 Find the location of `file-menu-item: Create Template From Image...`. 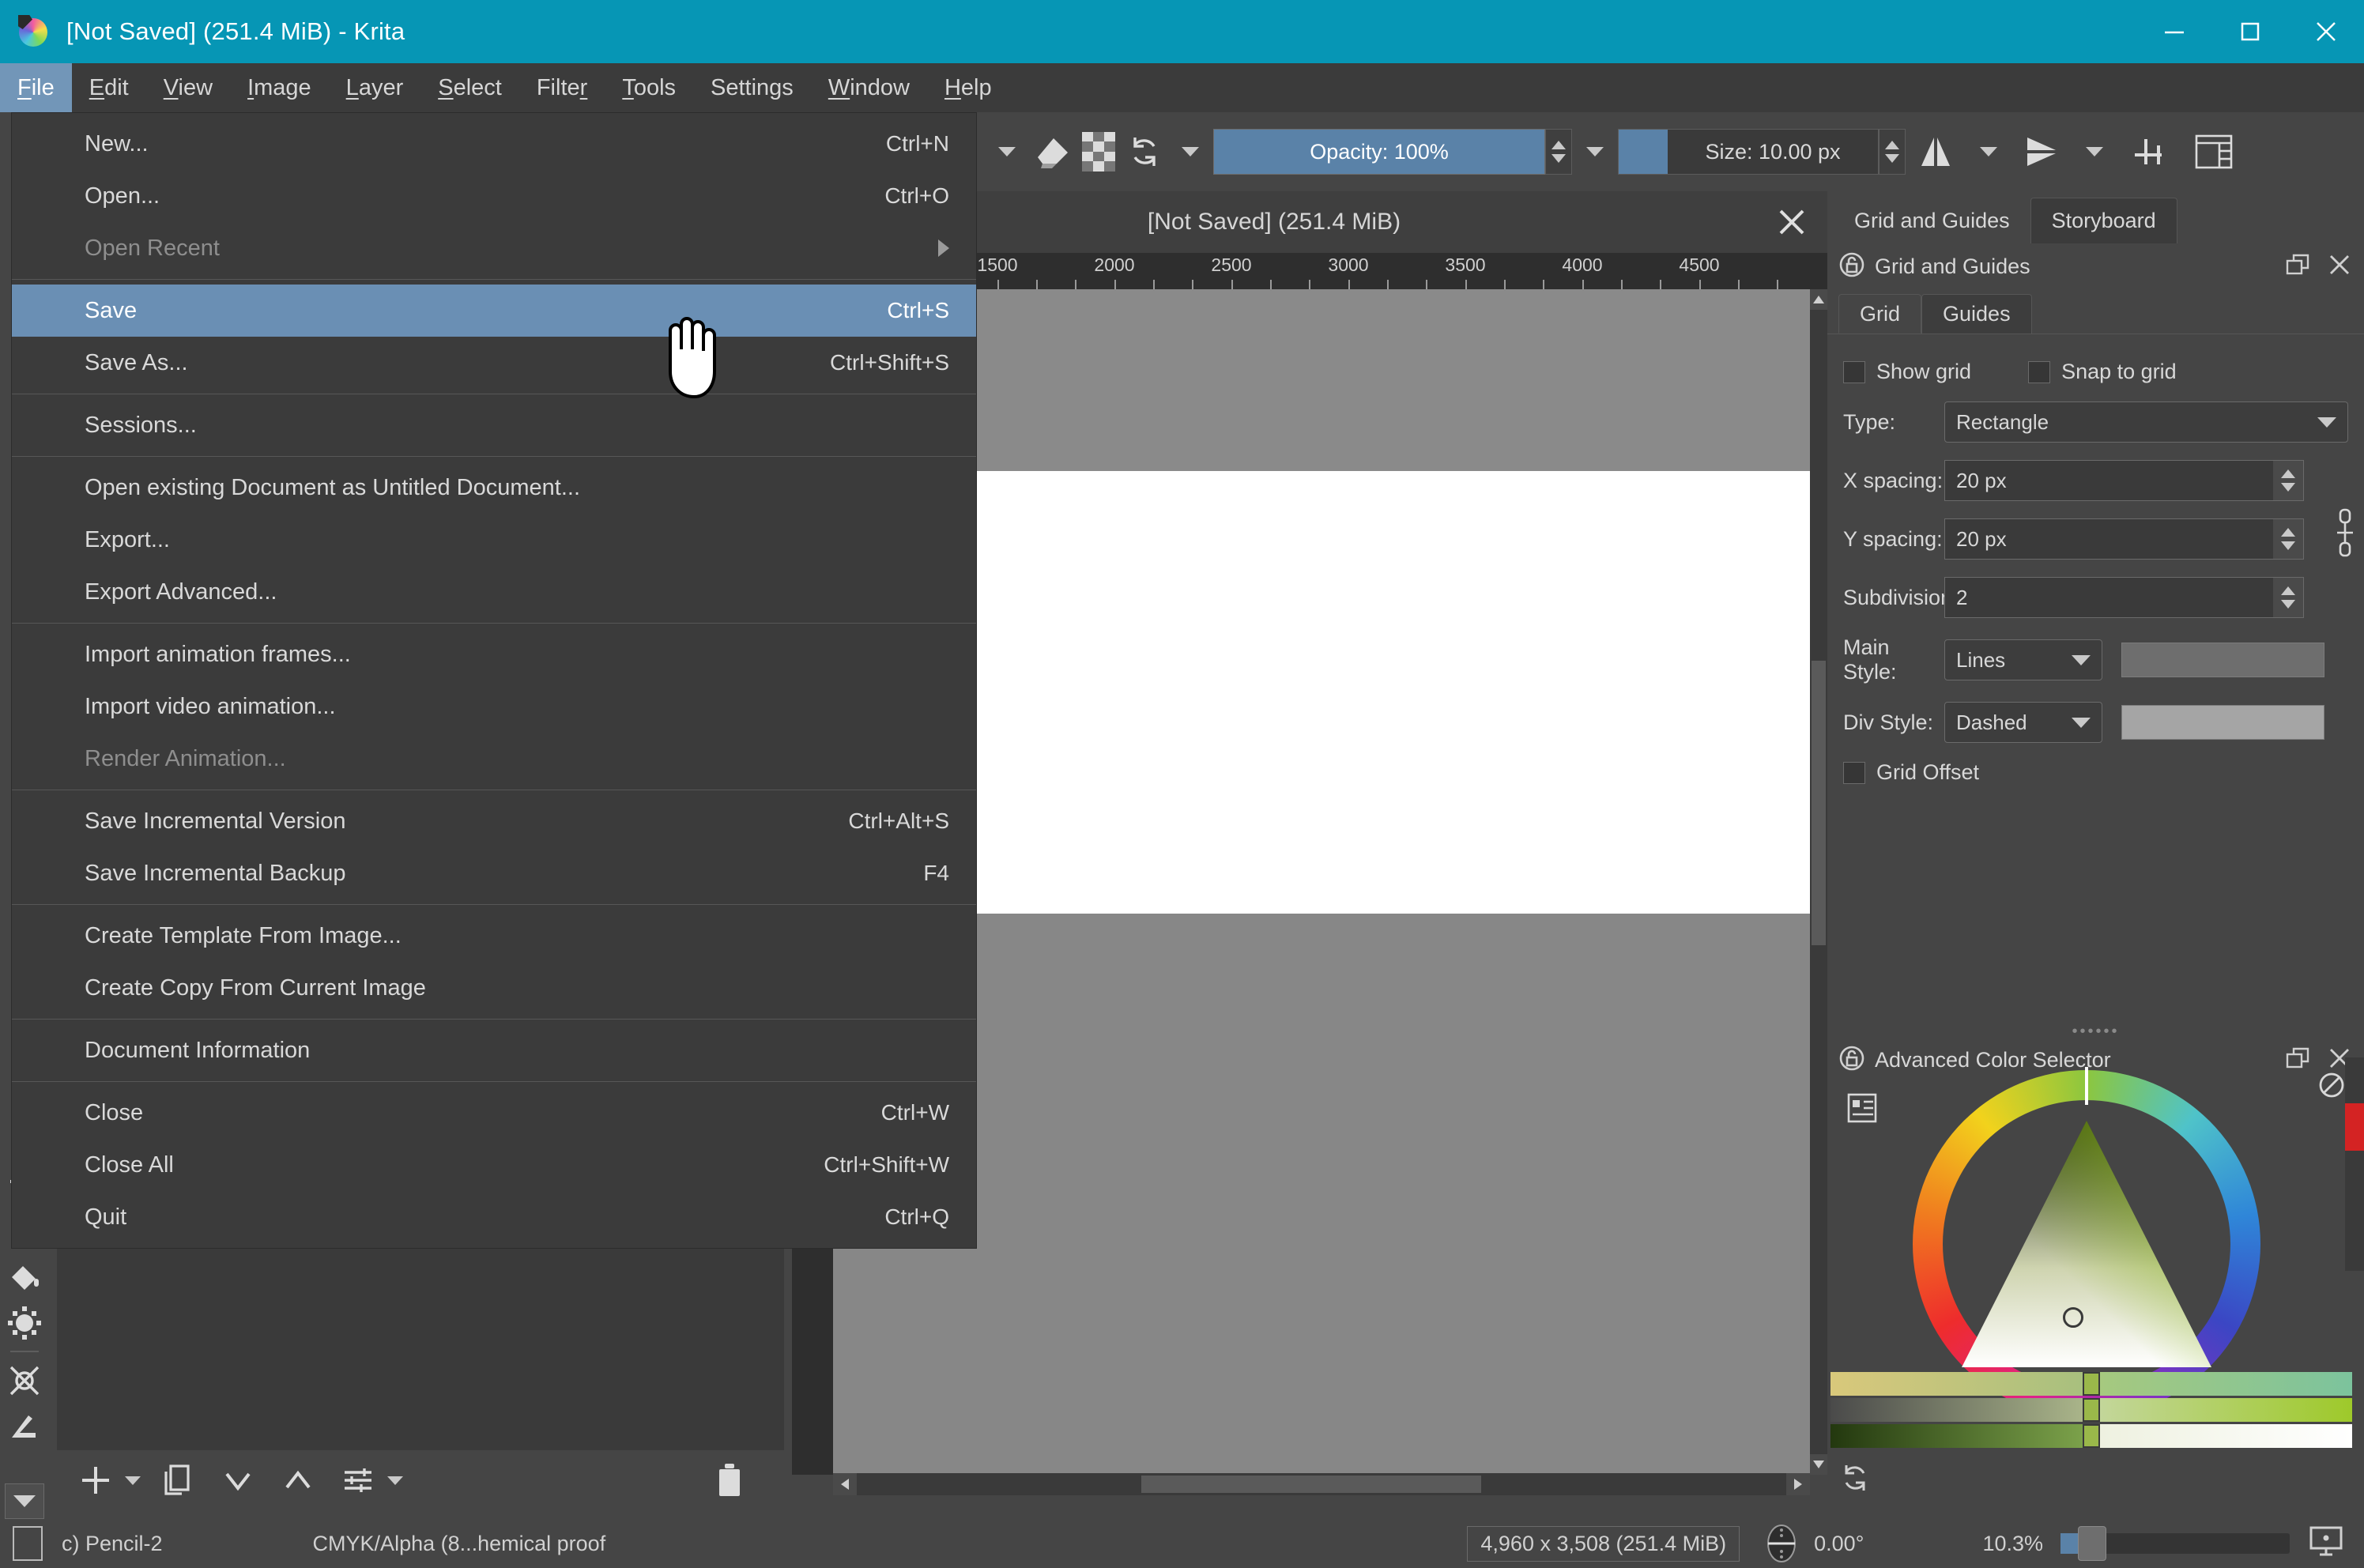

file-menu-item: Create Template From Image... is located at coordinates (494, 936).